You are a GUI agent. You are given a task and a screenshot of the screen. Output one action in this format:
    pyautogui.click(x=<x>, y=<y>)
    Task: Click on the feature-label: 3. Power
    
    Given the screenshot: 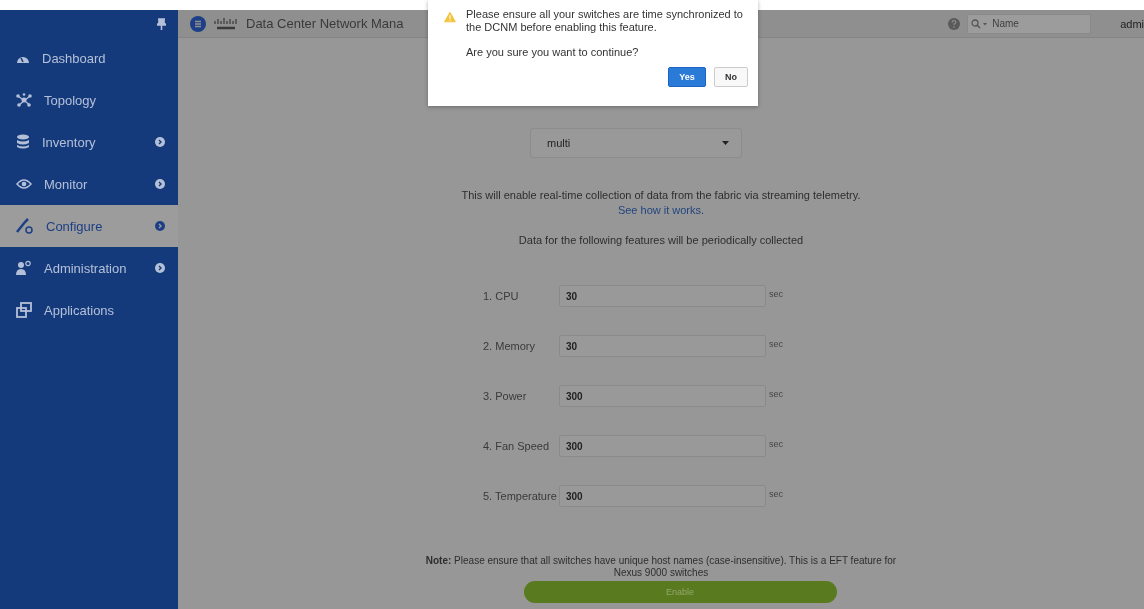 What is the action you would take?
    pyautogui.click(x=505, y=396)
    